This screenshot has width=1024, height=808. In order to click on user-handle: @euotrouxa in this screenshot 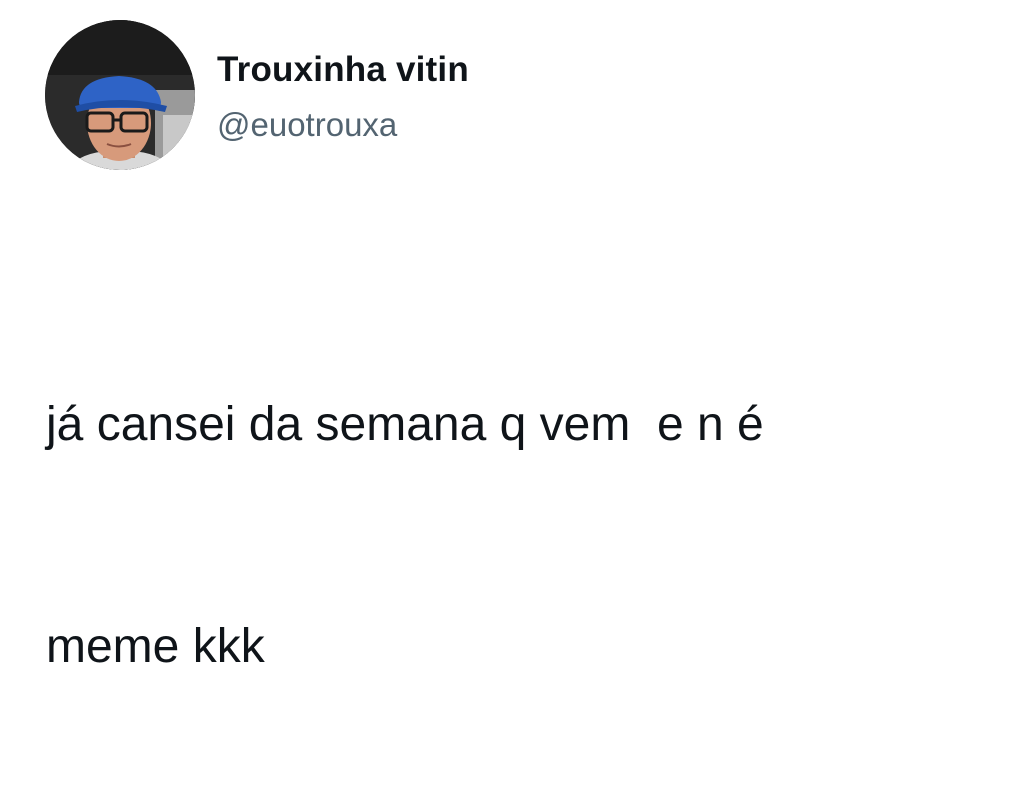, I will do `click(307, 125)`.